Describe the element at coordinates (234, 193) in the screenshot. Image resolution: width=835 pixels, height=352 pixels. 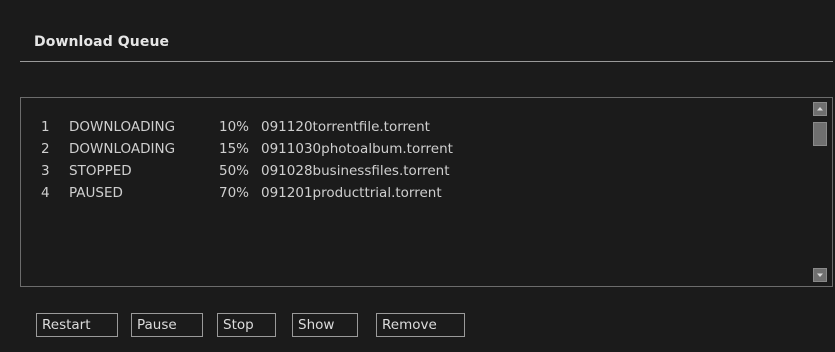
I see `row-progress: 70%` at that location.